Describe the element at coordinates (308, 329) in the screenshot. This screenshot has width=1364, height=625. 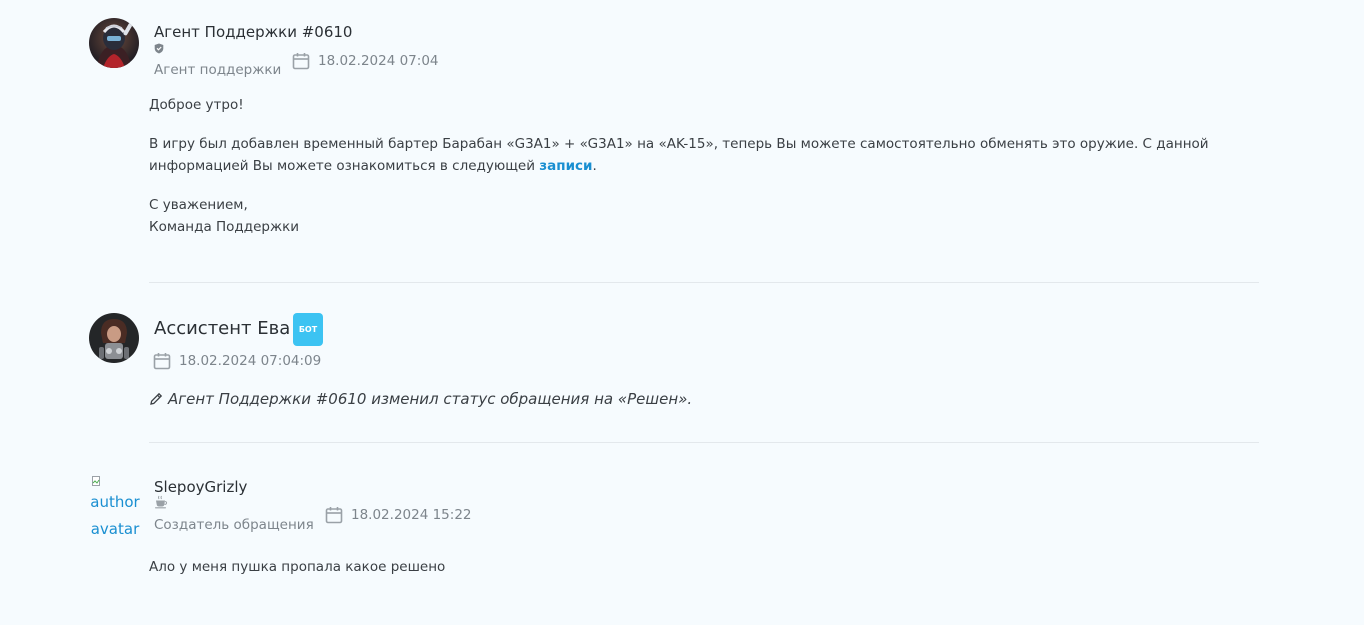
I see `bot-badge: БОТ` at that location.